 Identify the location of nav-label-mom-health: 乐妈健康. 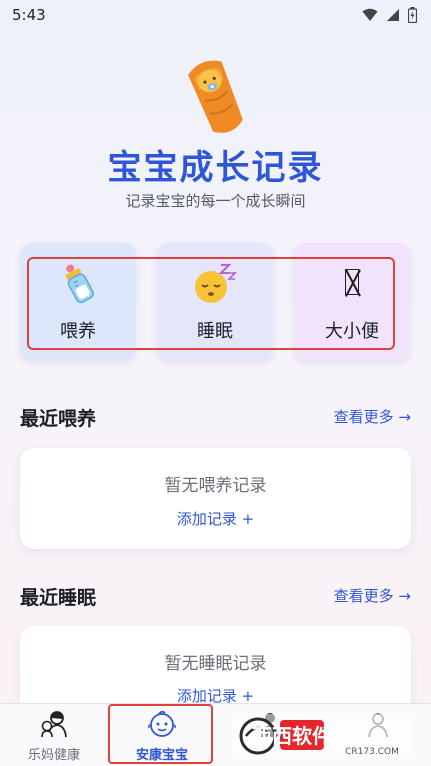
(53, 755).